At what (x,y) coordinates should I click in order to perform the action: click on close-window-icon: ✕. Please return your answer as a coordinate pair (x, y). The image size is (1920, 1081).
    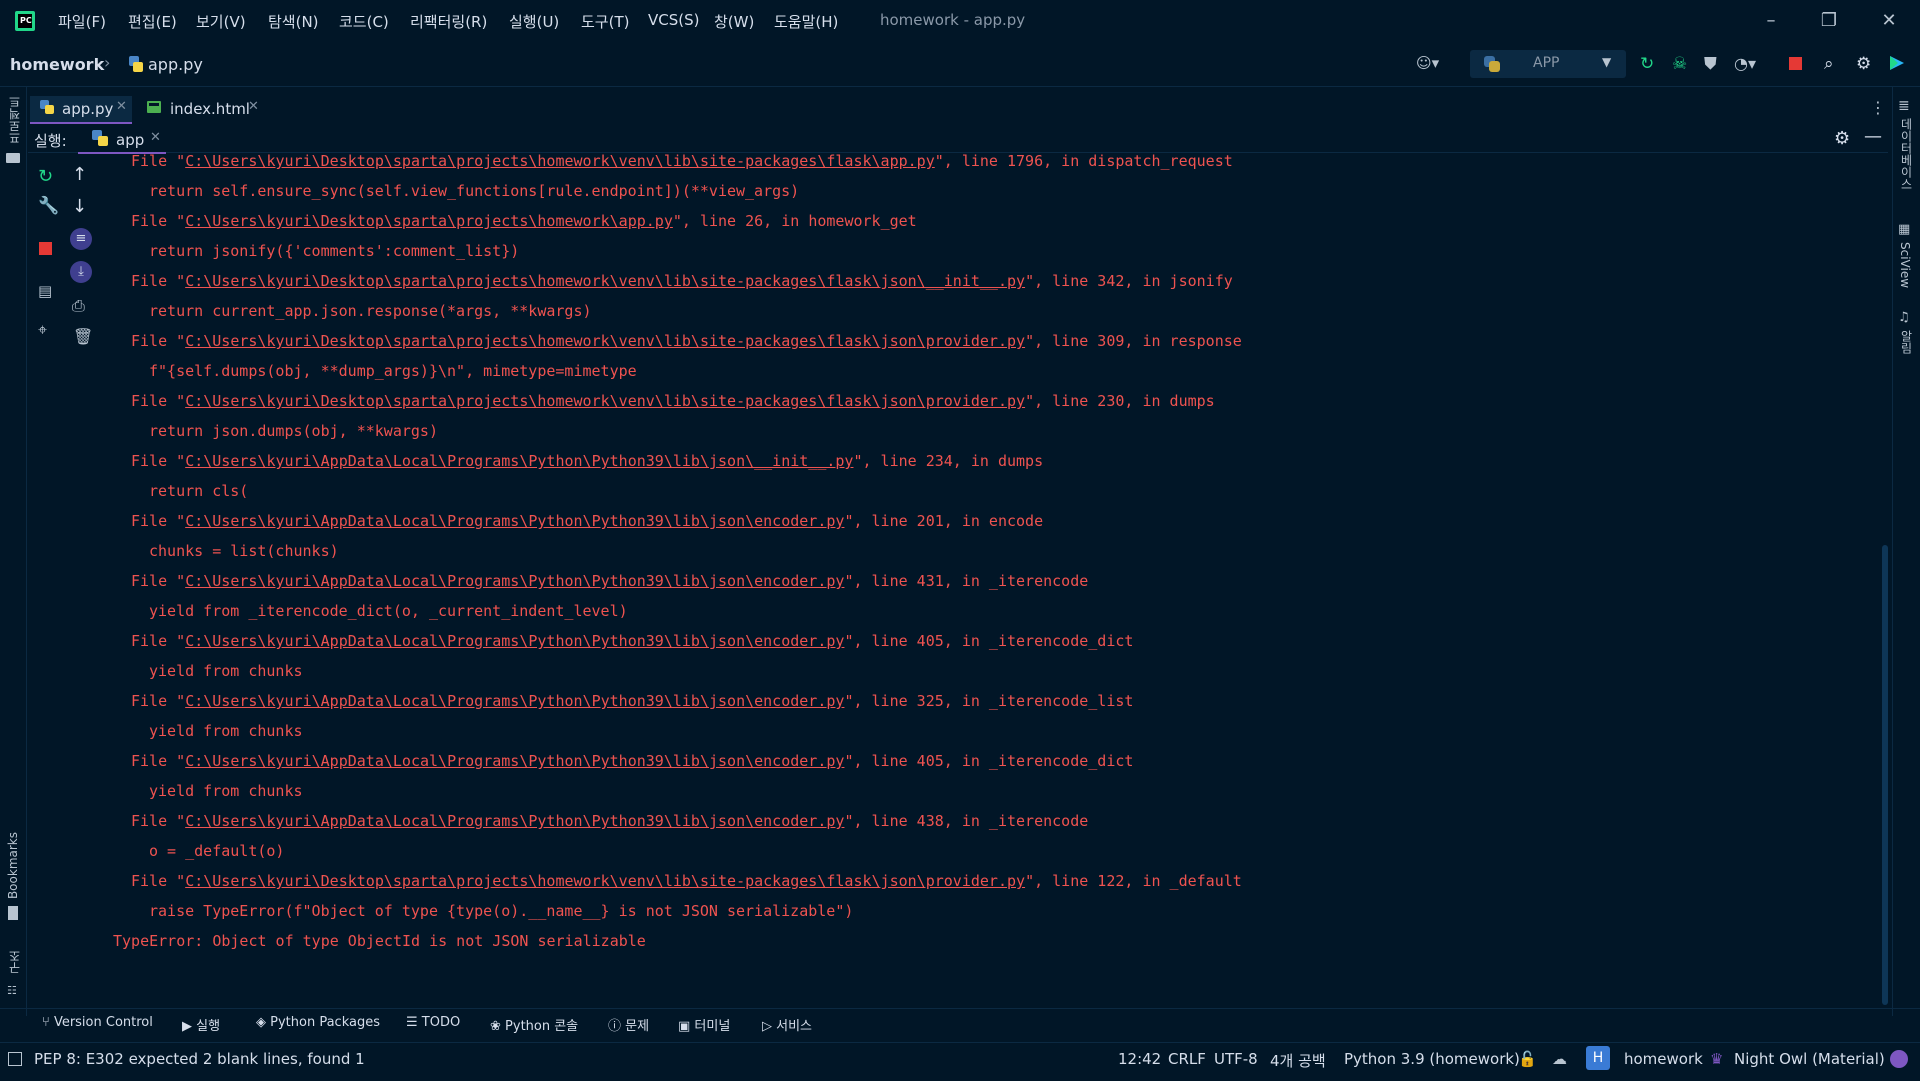
    Looking at the image, I should click on (1889, 21).